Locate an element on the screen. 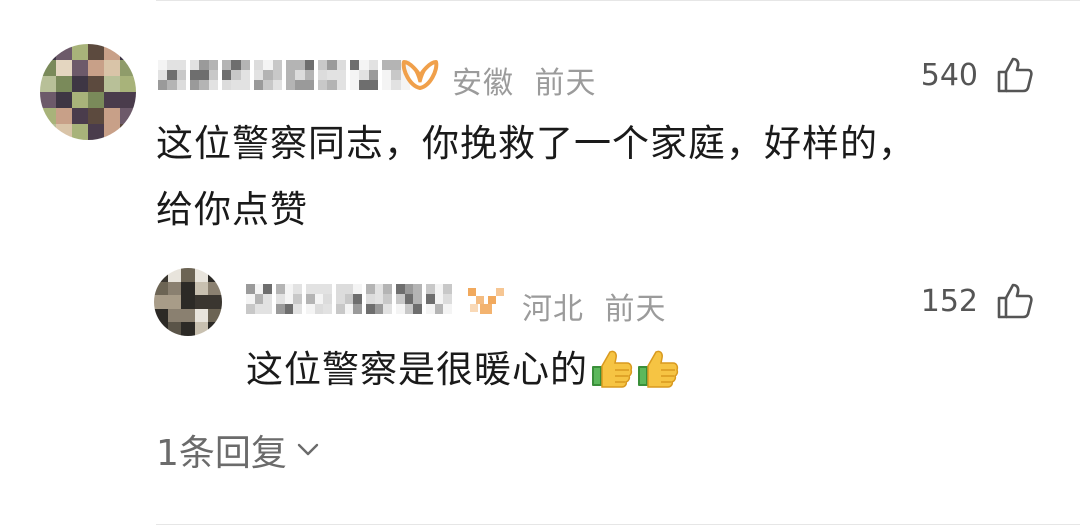 Image resolution: width=1080 pixels, height=528 pixels. username-redacted is located at coordinates (284, 75).